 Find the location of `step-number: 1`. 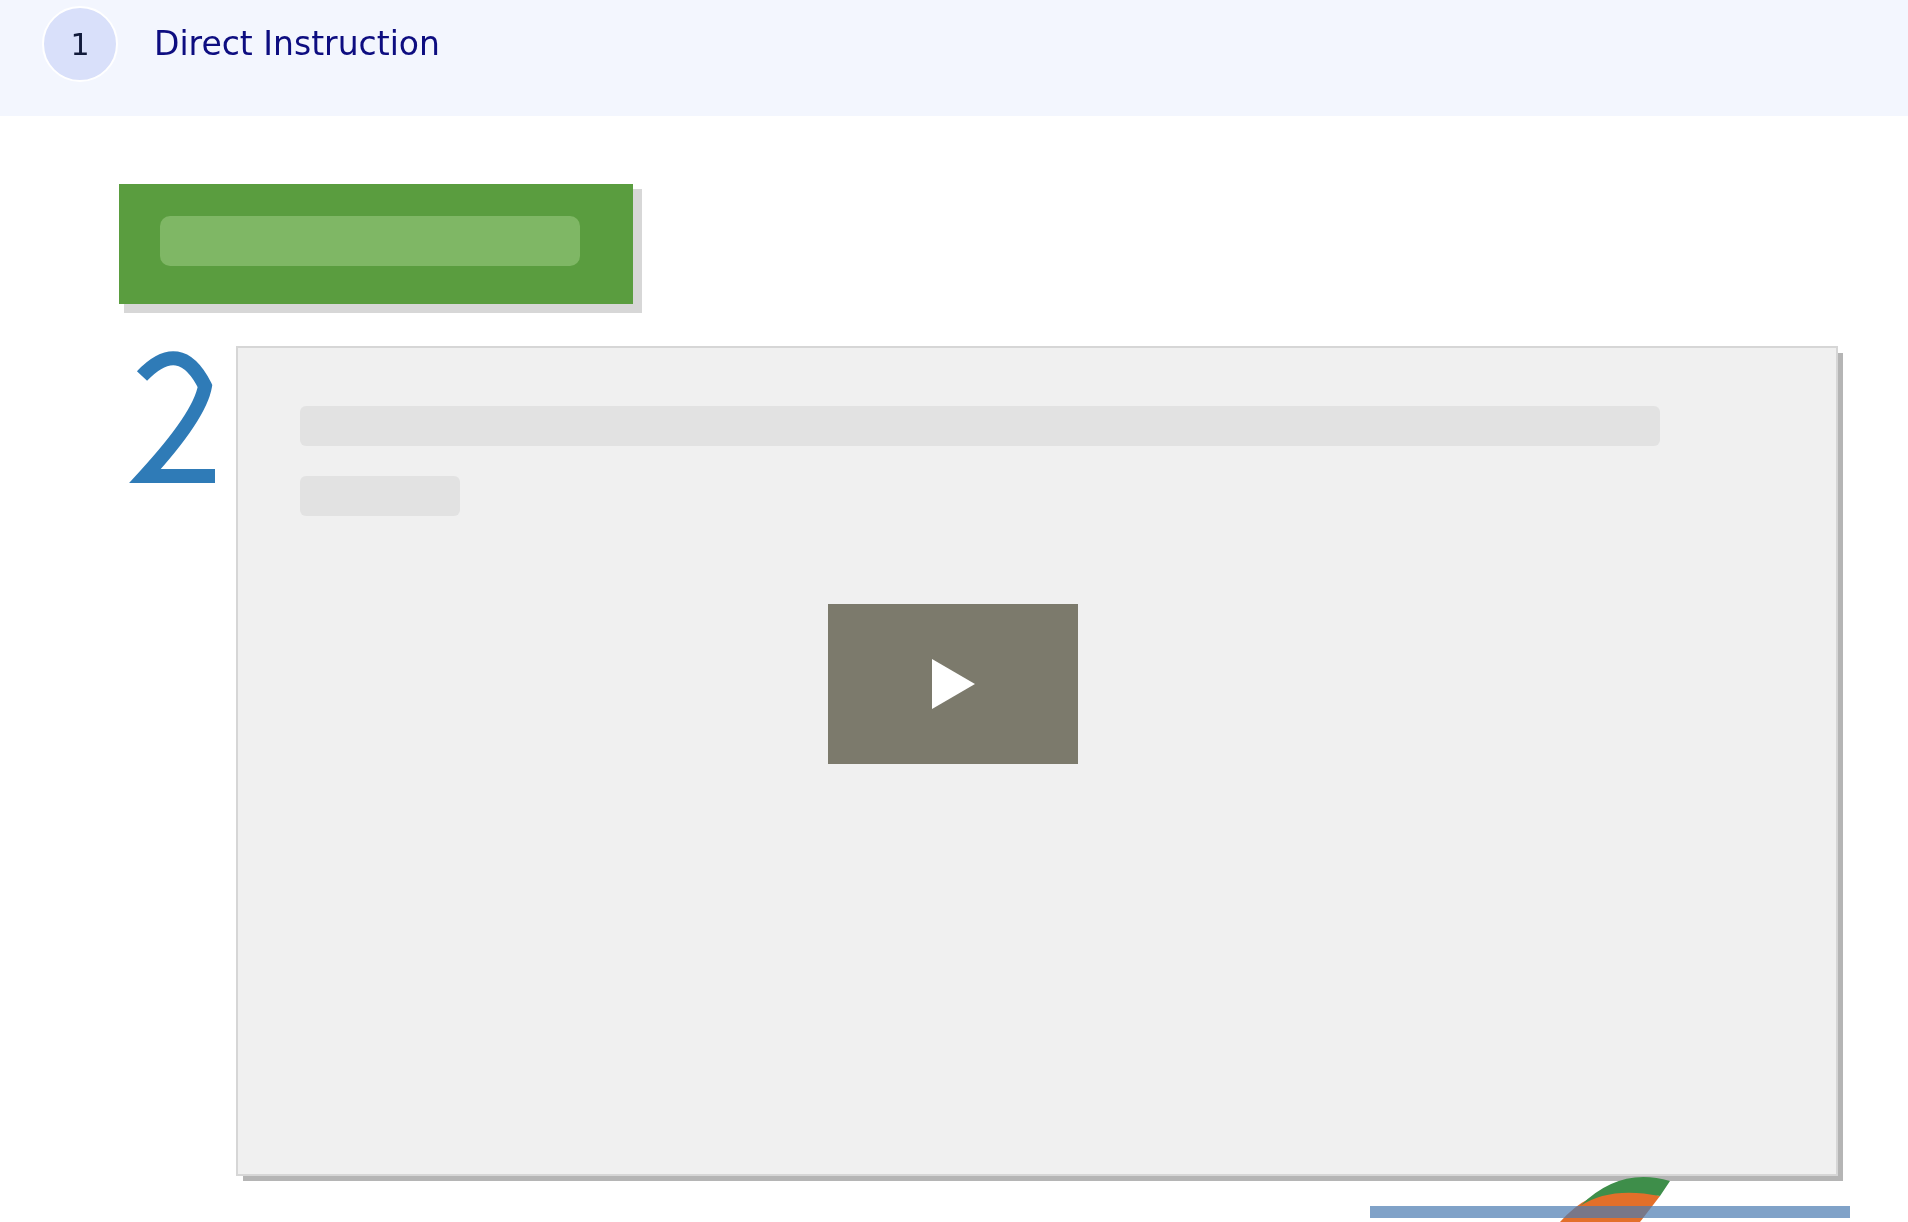

step-number: 1 is located at coordinates (80, 44).